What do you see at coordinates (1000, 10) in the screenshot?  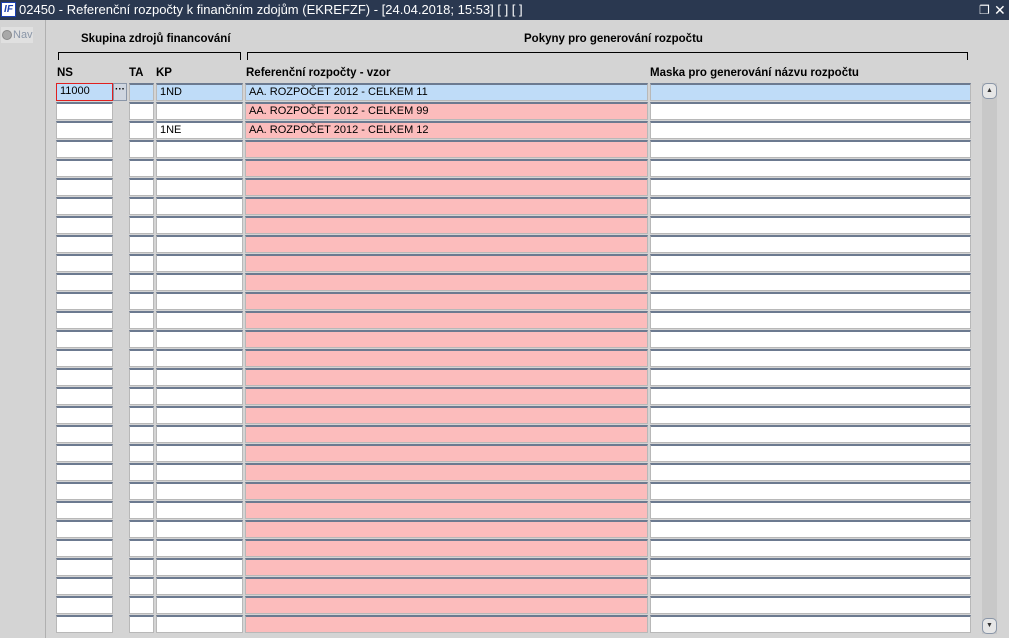 I see `close-icon: ✕` at bounding box center [1000, 10].